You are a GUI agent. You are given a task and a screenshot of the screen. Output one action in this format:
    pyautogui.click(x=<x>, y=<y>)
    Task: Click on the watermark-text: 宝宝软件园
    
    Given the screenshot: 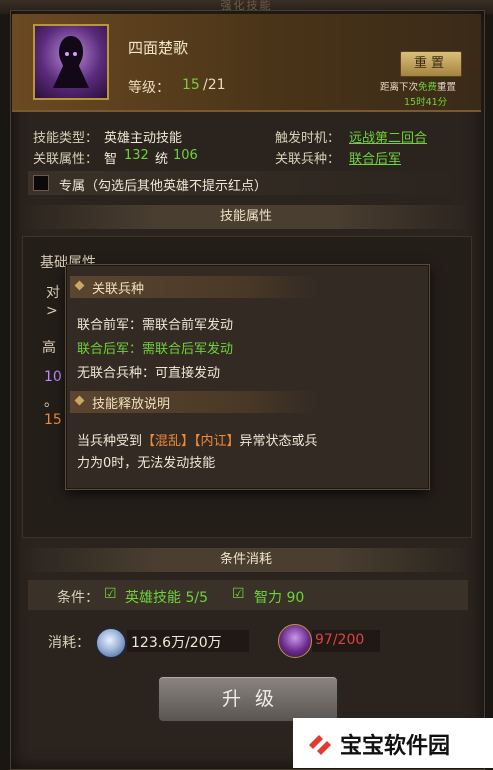 What is the action you would take?
    pyautogui.click(x=395, y=746)
    